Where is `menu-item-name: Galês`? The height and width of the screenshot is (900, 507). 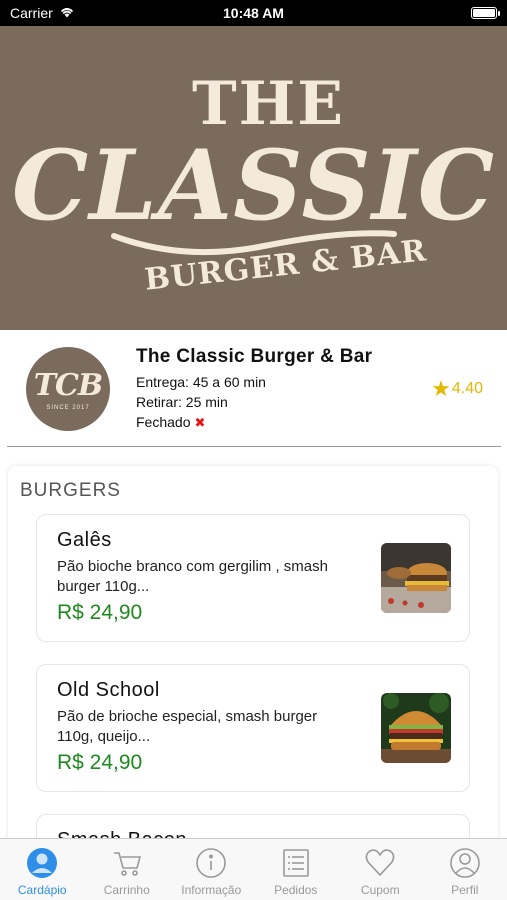
menu-item-name: Galês is located at coordinates (84, 540).